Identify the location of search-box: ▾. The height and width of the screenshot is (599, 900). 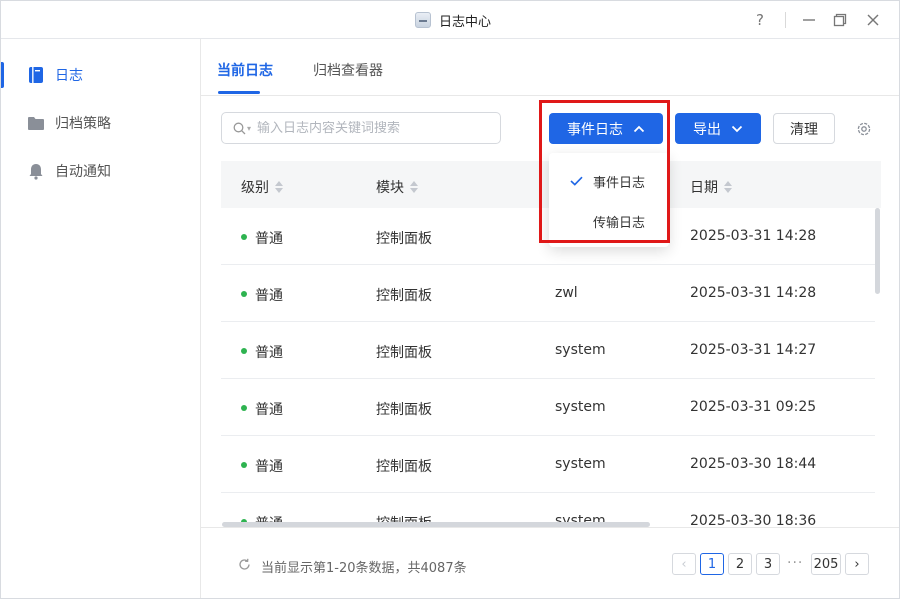
(361, 128).